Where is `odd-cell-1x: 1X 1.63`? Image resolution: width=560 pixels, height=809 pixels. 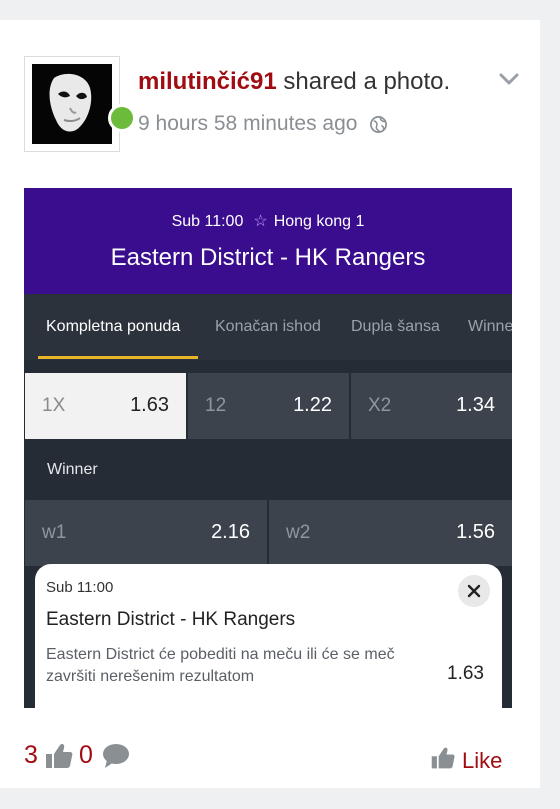
odd-cell-1x: 1X 1.63 is located at coordinates (105, 406).